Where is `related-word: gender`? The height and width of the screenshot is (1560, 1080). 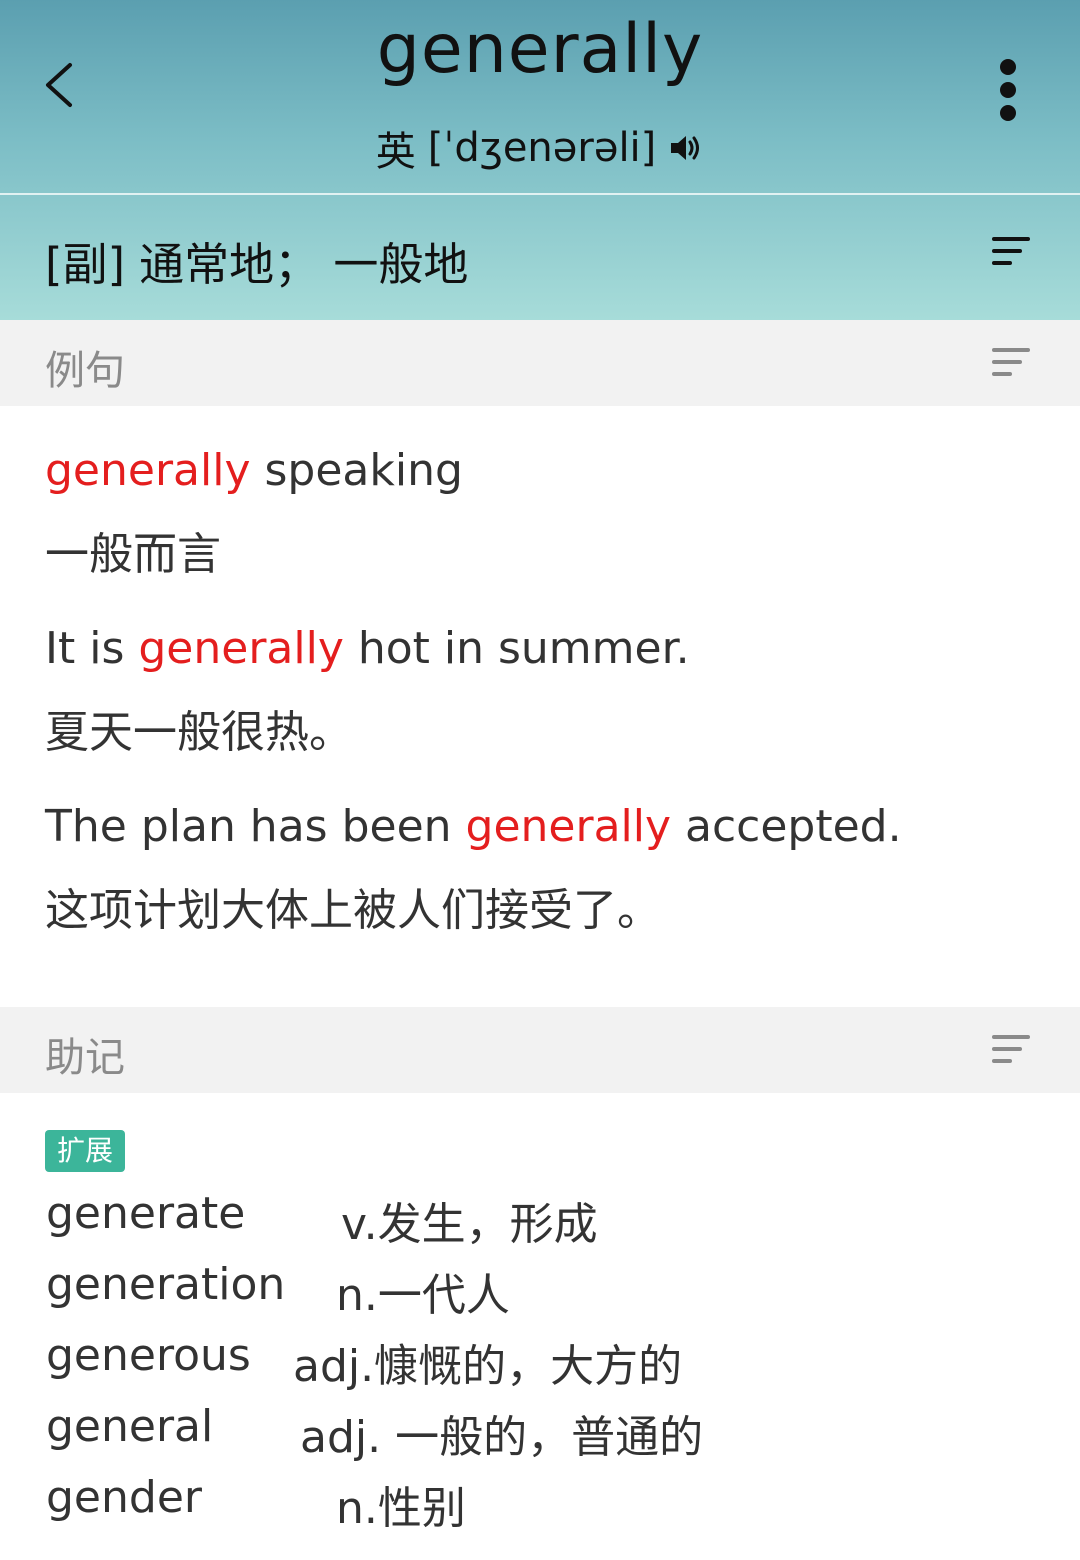
related-word: gender is located at coordinates (124, 1497).